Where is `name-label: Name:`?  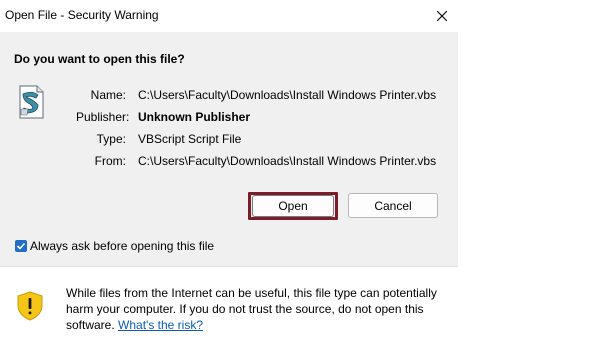 name-label: Name: is located at coordinates (108, 95).